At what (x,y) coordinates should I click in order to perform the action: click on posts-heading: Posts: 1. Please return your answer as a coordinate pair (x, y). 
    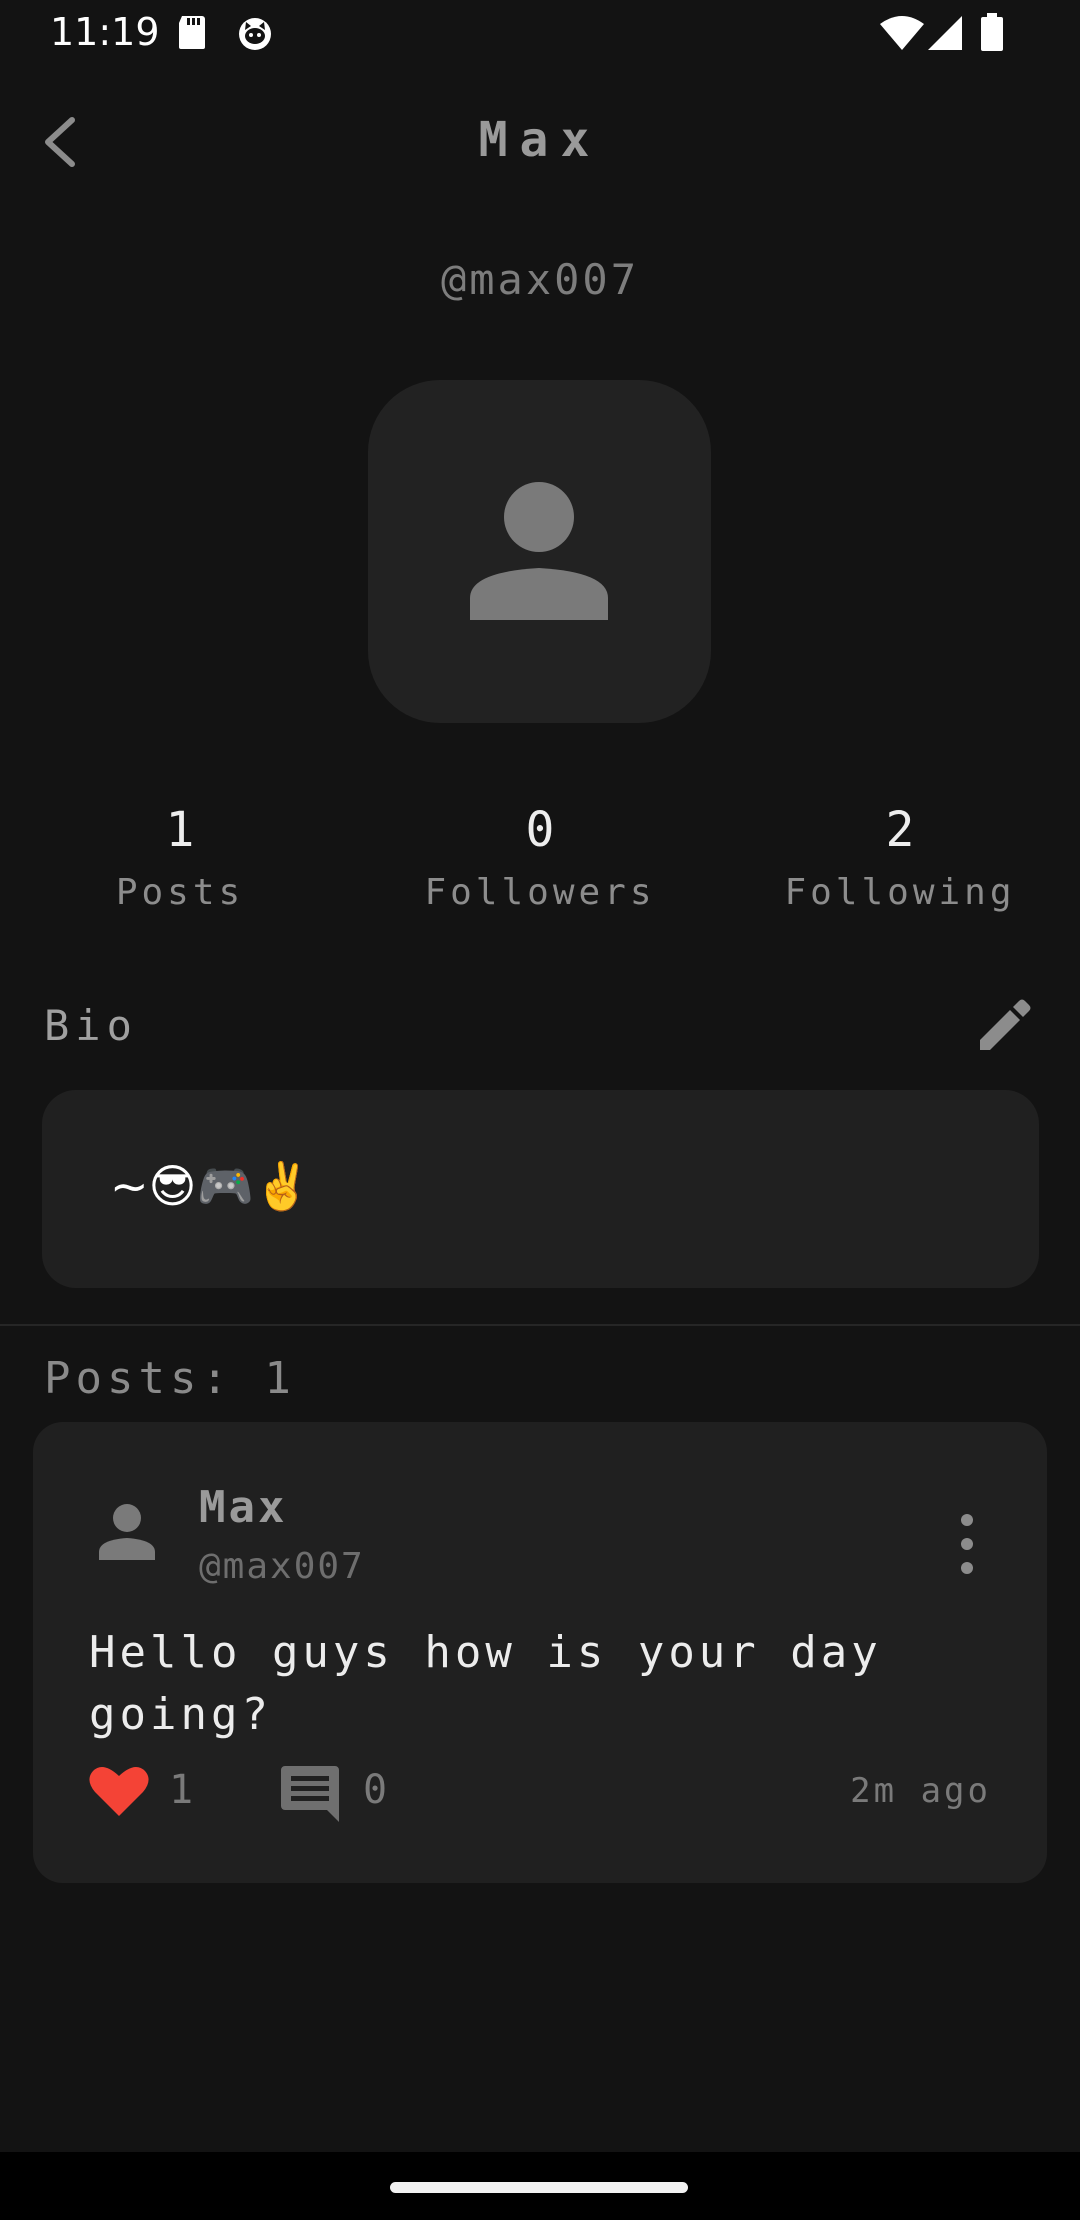
    Looking at the image, I should click on (170, 1378).